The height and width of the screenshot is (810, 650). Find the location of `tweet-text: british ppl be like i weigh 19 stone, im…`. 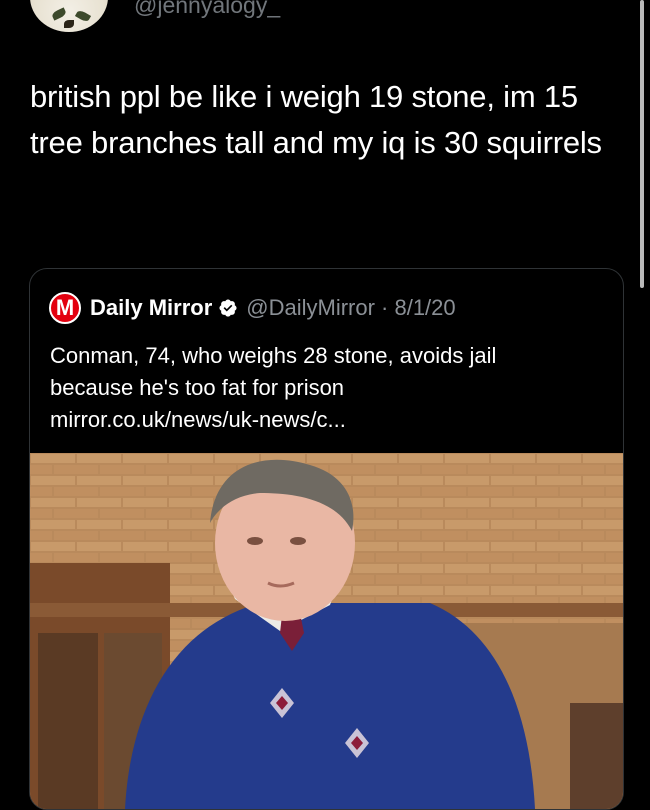

tweet-text: british ppl be like i weigh 19 stone, im… is located at coordinates (316, 119).